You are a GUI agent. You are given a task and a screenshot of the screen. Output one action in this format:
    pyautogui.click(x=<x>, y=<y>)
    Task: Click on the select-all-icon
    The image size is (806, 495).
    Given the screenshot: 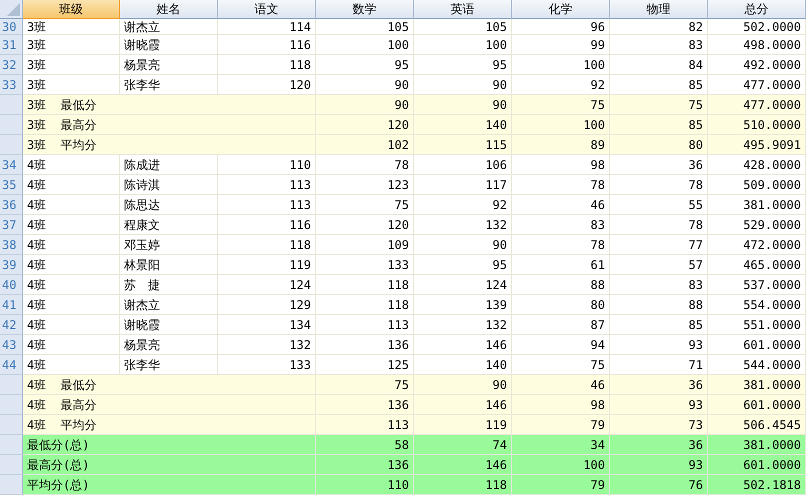 What is the action you would take?
    pyautogui.click(x=13, y=9)
    